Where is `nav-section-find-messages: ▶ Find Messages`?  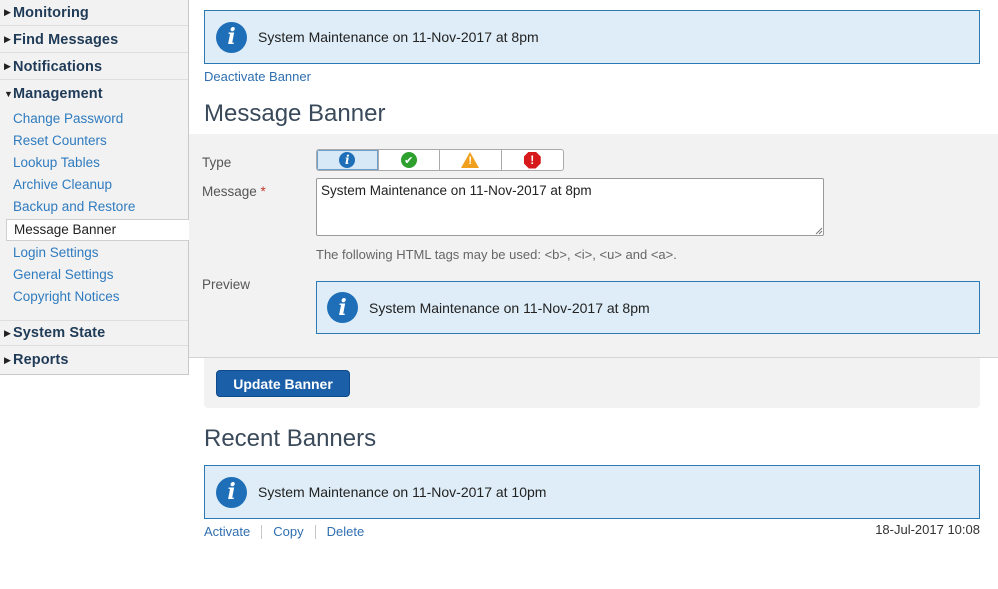
nav-section-find-messages: ▶ Find Messages is located at coordinates (94, 40).